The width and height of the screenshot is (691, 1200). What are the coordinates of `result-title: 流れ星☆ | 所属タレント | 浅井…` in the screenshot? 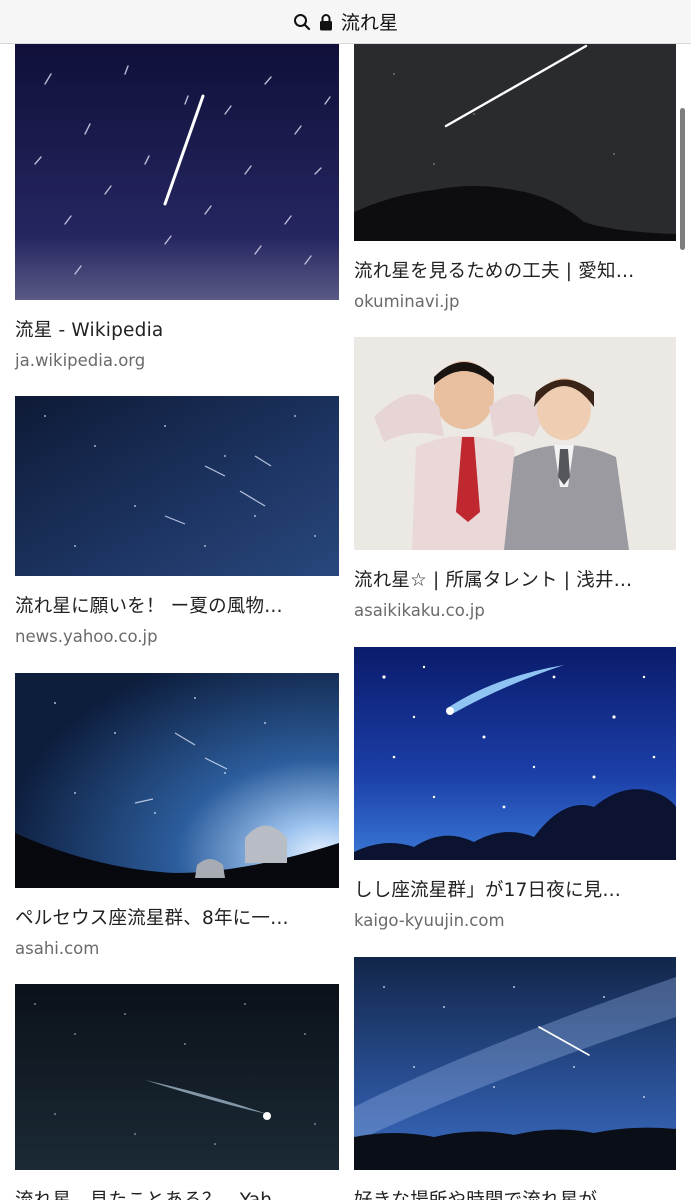 It's located at (515, 579).